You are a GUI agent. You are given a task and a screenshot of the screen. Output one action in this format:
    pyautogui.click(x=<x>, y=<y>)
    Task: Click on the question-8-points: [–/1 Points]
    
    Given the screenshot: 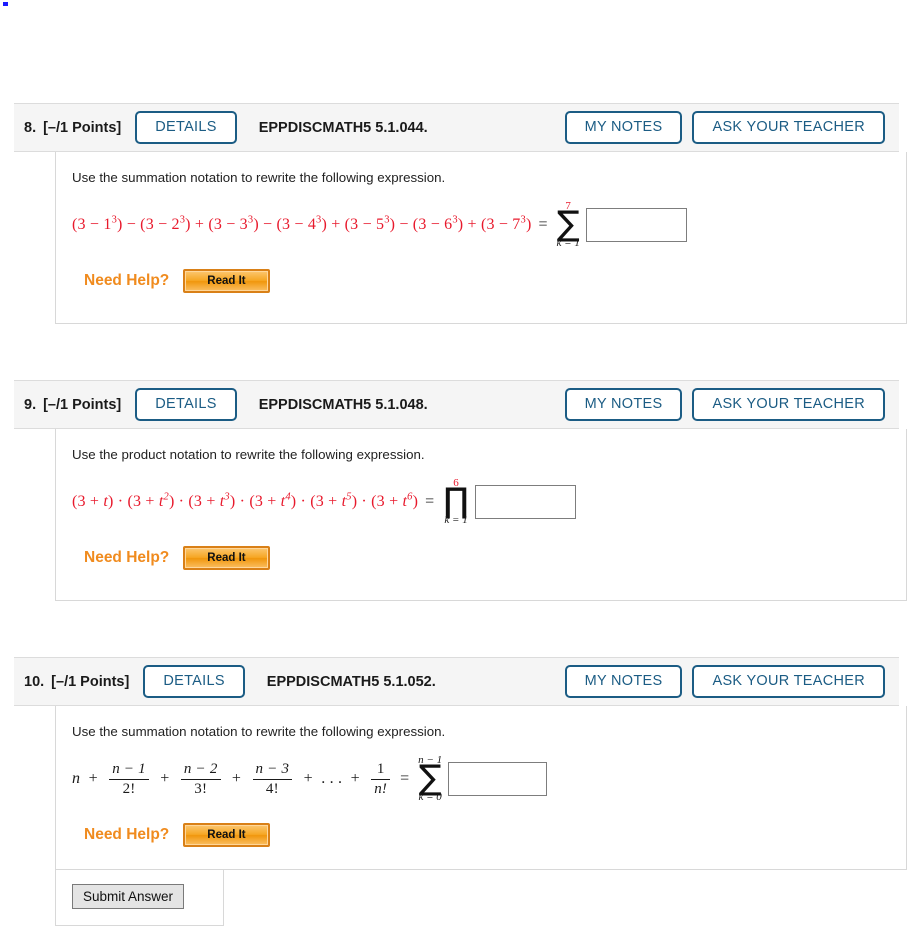 What is the action you would take?
    pyautogui.click(x=82, y=127)
    